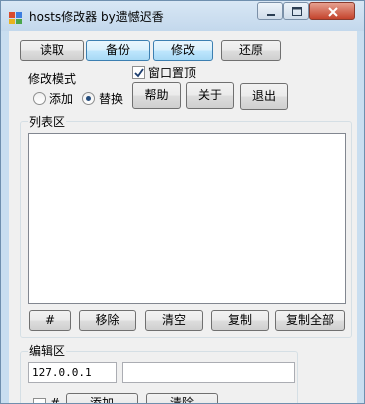 The image size is (365, 404). I want to click on mode-replace-label: 替换, so click(111, 99).